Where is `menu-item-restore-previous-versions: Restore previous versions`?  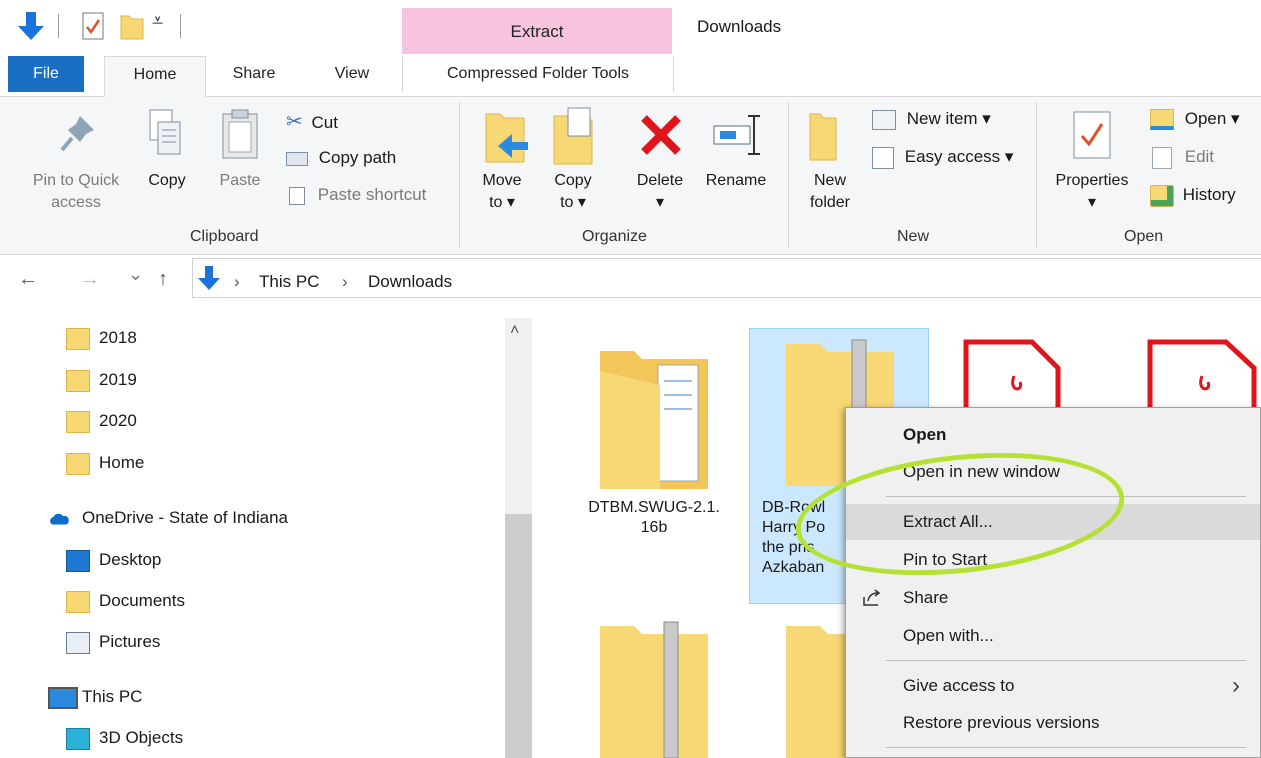
menu-item-restore-previous-versions: Restore previous versions is located at coordinates (1053, 723).